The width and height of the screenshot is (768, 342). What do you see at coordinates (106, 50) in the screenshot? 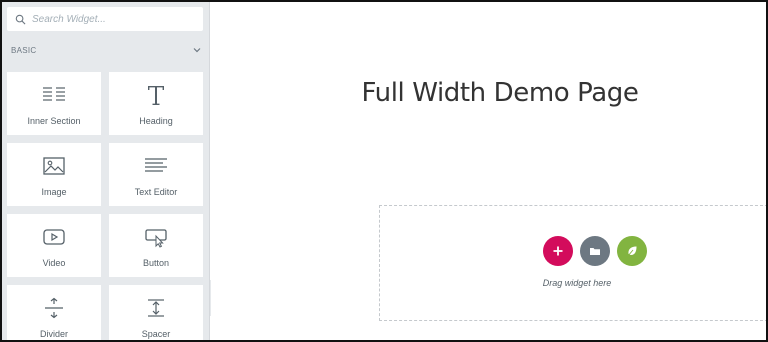
I see `category-basic-header: BASIC` at bounding box center [106, 50].